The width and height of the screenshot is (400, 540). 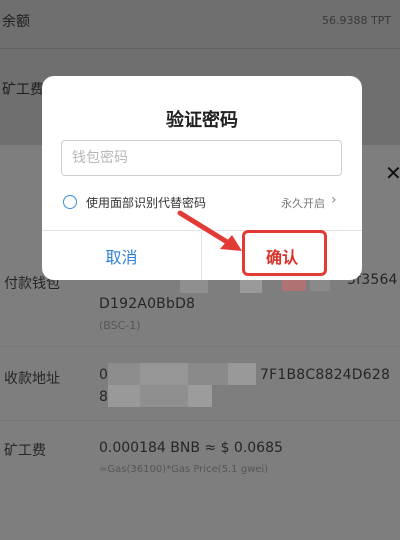 What do you see at coordinates (201, 158) in the screenshot?
I see `wallet-password-input` at bounding box center [201, 158].